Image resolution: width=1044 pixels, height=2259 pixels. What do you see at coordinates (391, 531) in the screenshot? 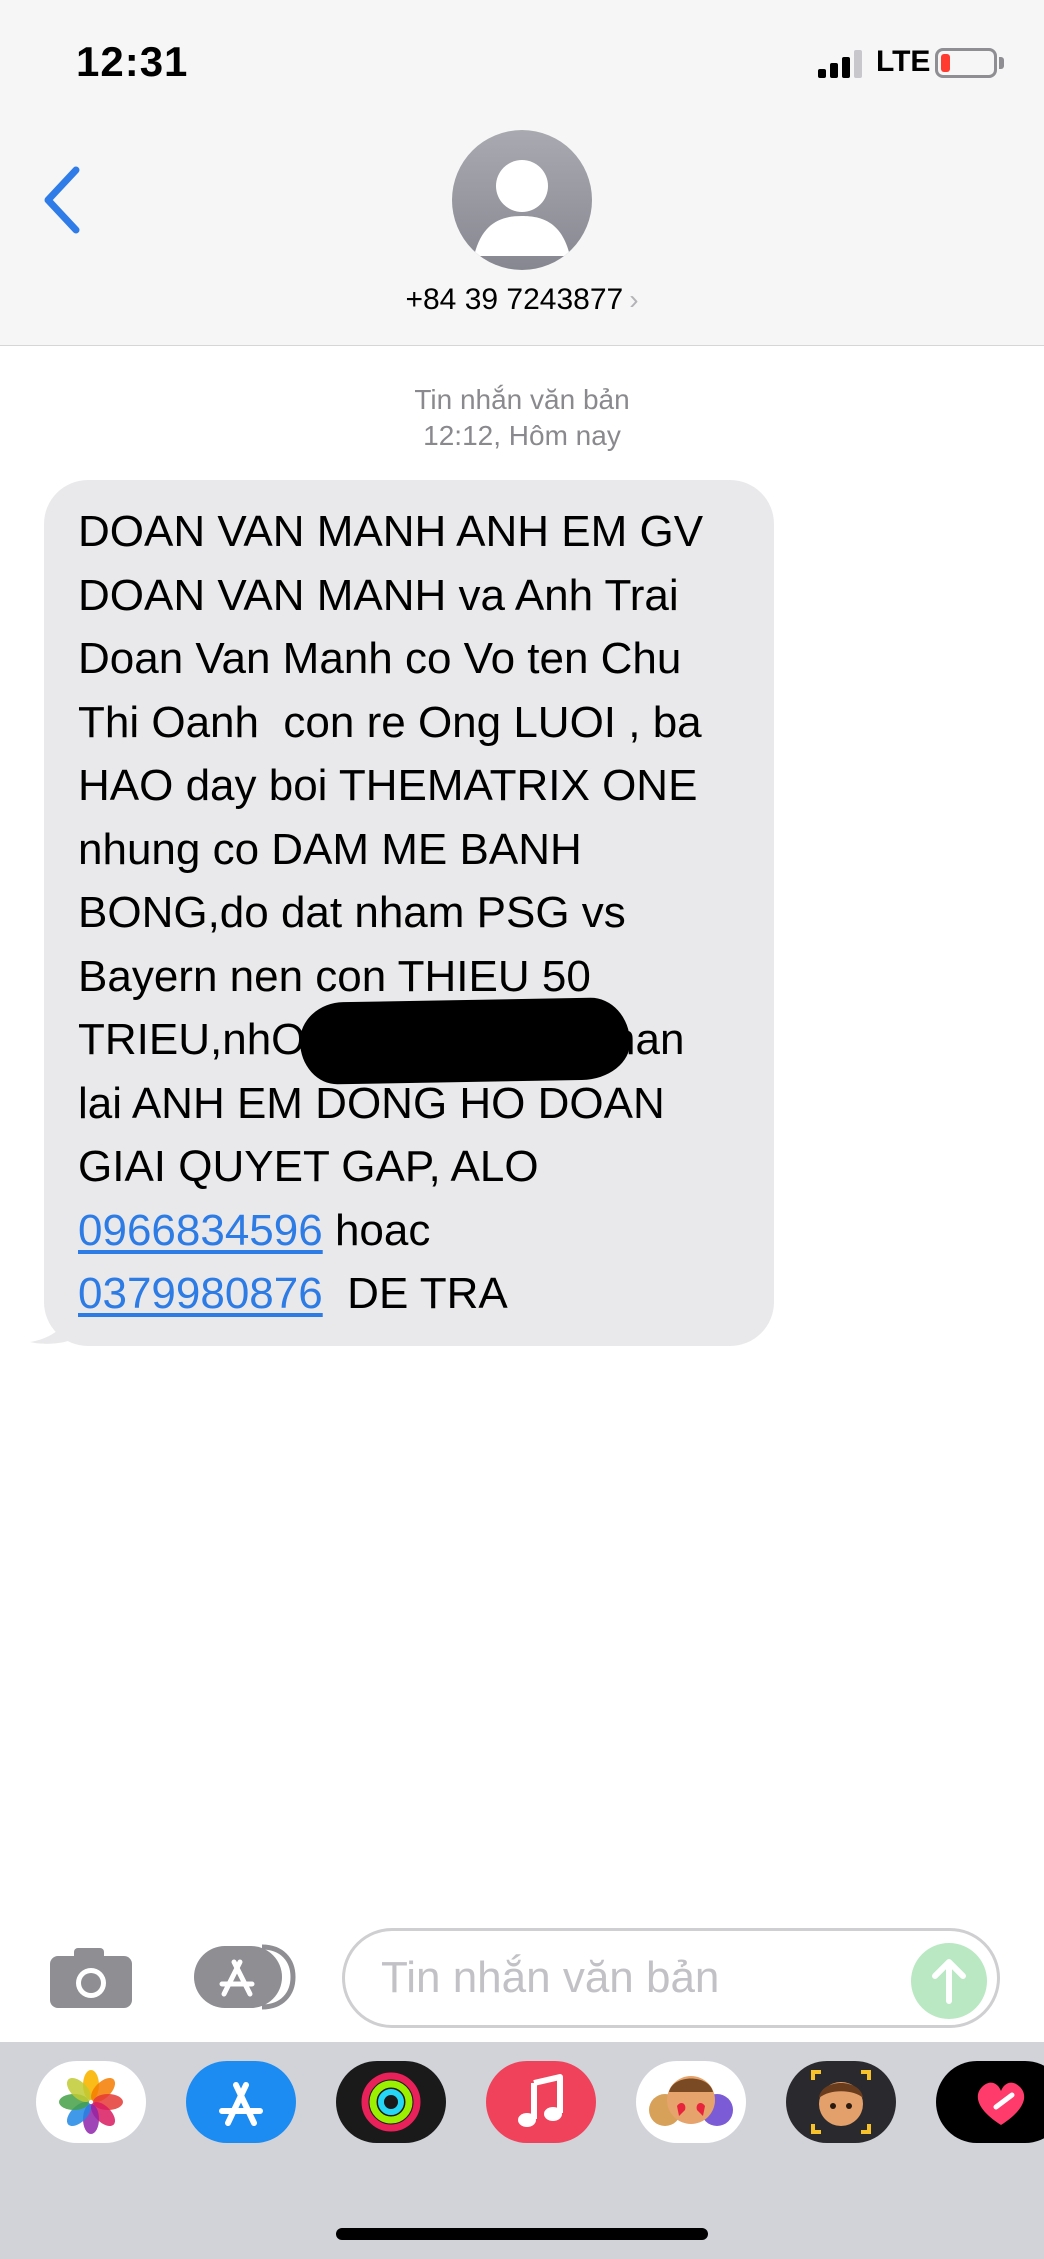
I see `message-line: DOAN VAN MANH ANH EM GV` at bounding box center [391, 531].